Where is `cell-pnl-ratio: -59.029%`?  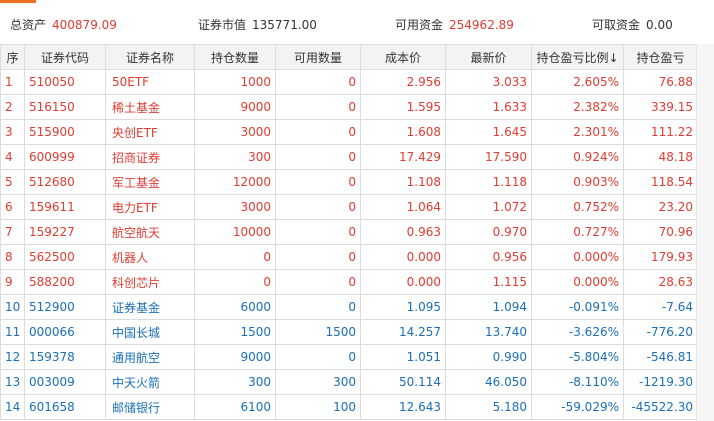 cell-pnl-ratio: -59.029% is located at coordinates (577, 407).